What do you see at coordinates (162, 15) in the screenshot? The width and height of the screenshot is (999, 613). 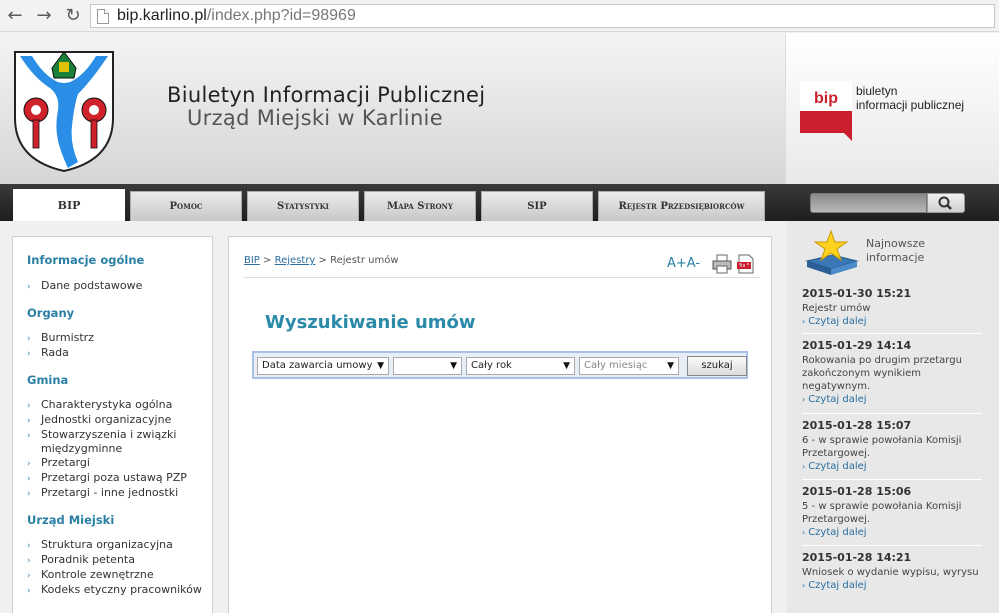 I see `url-host: bip.karlino.pl` at bounding box center [162, 15].